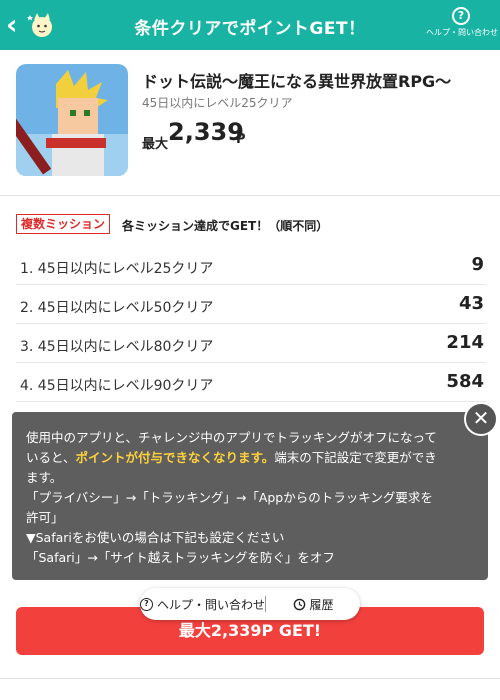 This screenshot has width=500, height=700. I want to click on mission-points: 43, so click(471, 303).